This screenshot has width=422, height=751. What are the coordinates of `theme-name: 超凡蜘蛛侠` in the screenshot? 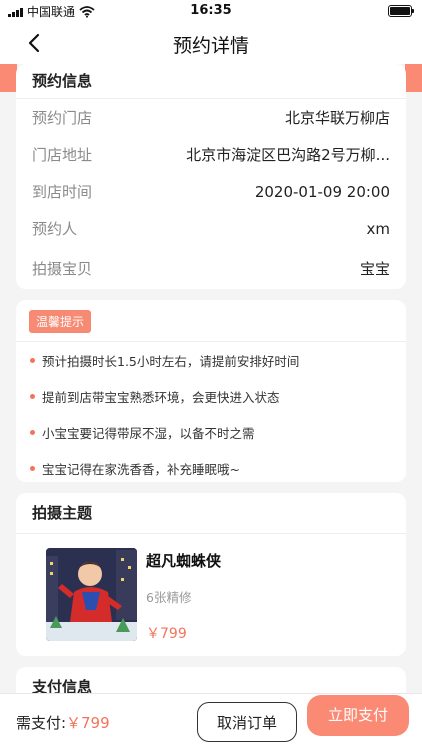 It's located at (184, 561).